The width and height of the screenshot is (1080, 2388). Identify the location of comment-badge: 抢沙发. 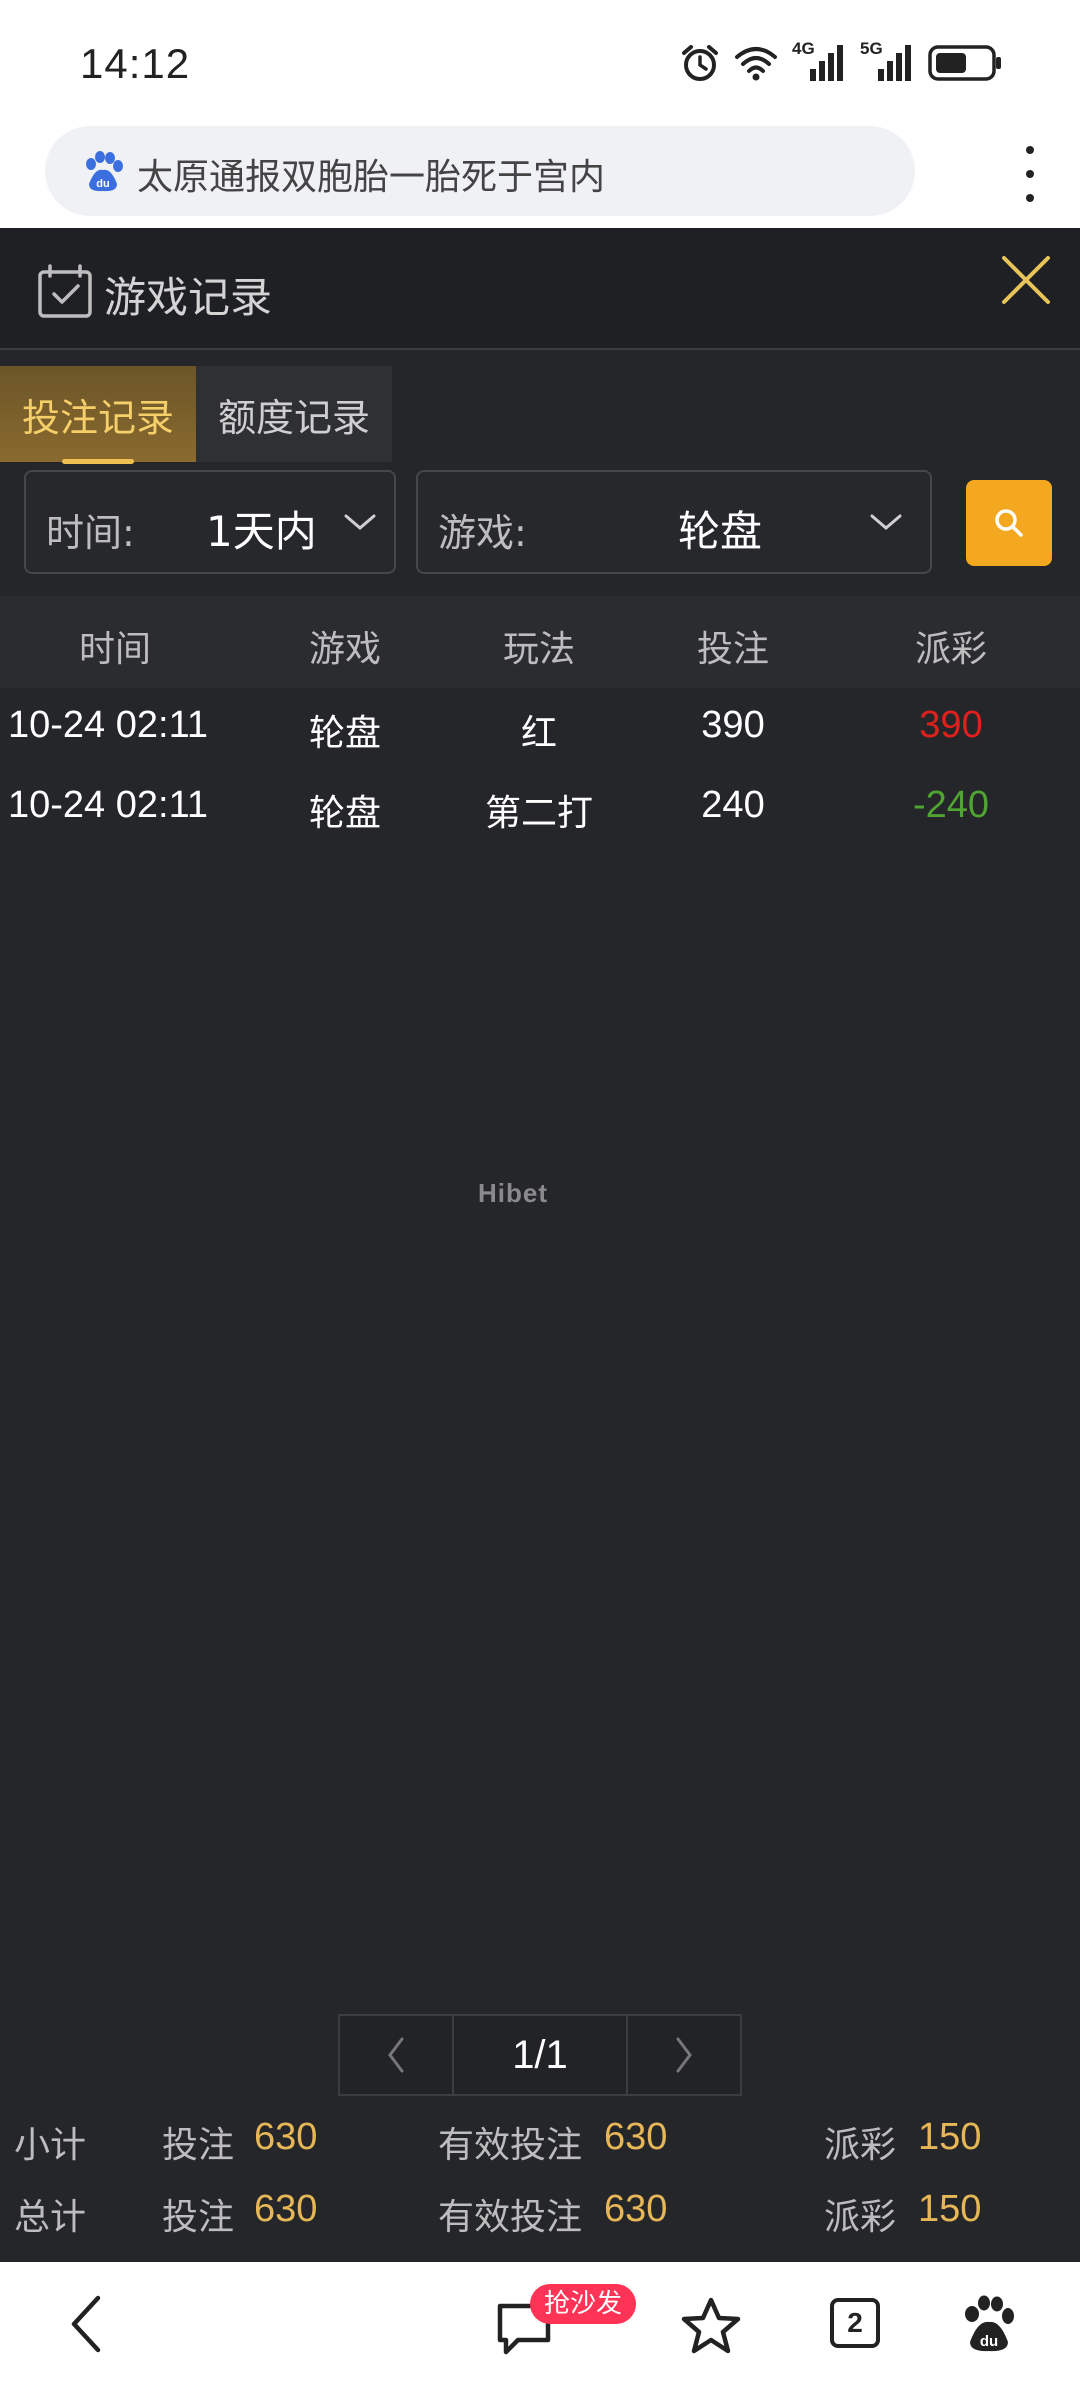
(583, 2304).